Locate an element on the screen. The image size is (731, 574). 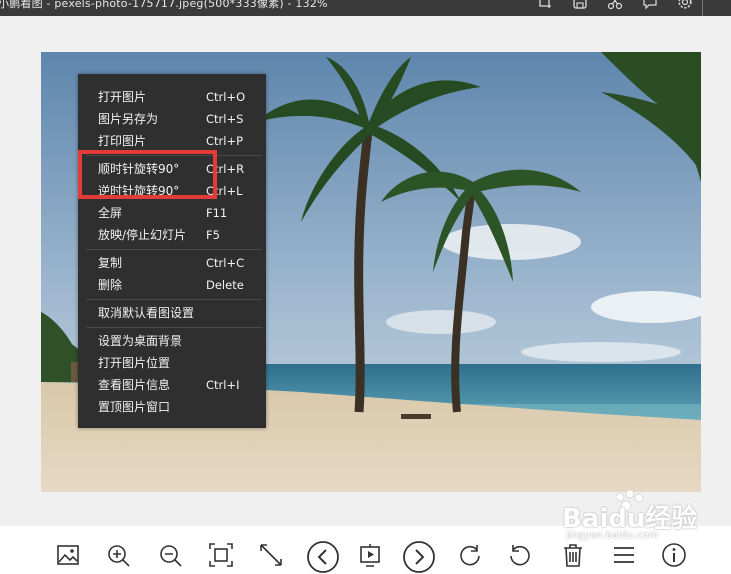
save-icon is located at coordinates (580, 8).